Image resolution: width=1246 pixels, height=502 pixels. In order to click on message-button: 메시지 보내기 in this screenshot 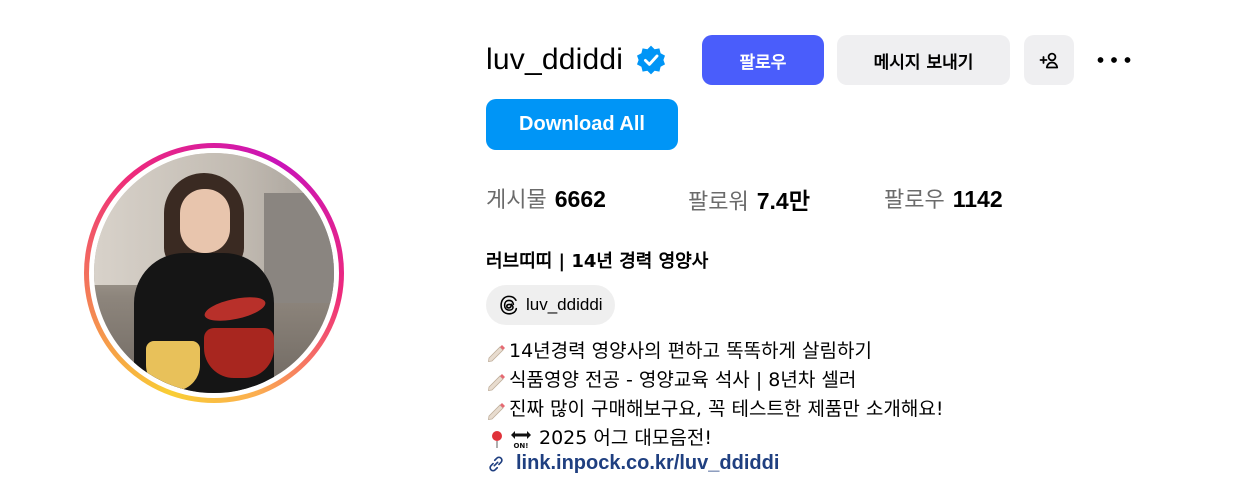, I will do `click(923, 60)`.